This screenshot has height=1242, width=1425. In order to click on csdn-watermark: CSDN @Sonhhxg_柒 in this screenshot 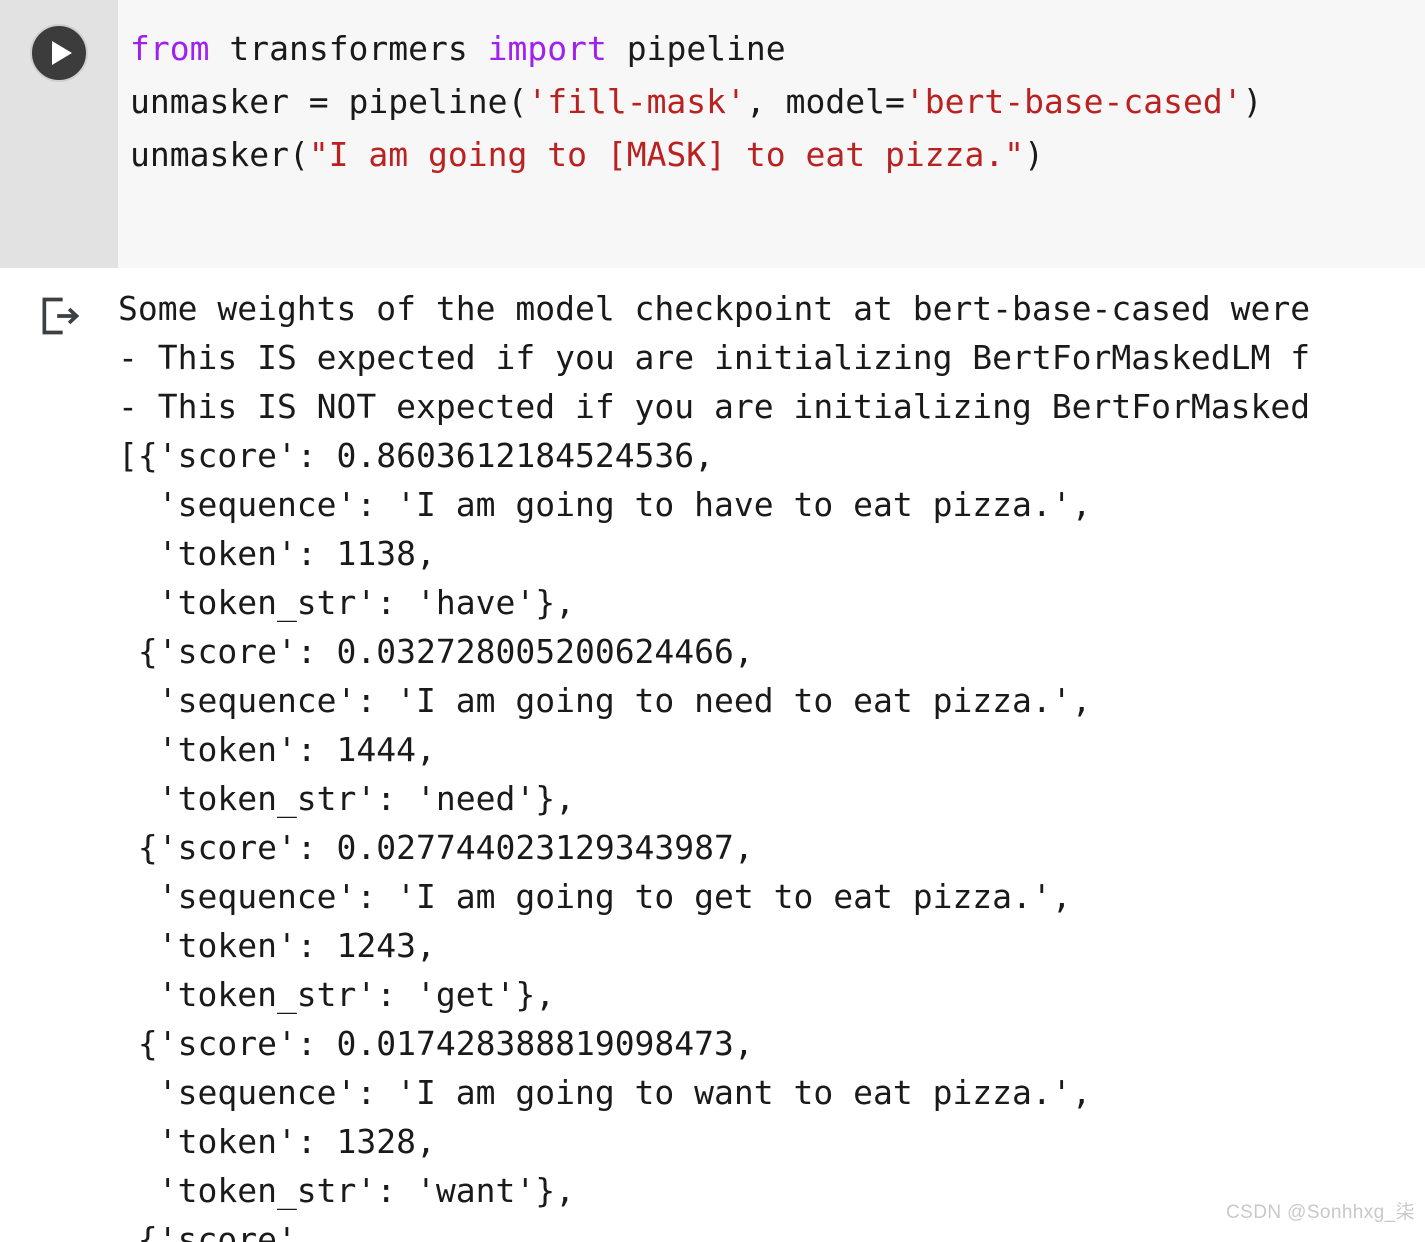, I will do `click(1320, 1212)`.